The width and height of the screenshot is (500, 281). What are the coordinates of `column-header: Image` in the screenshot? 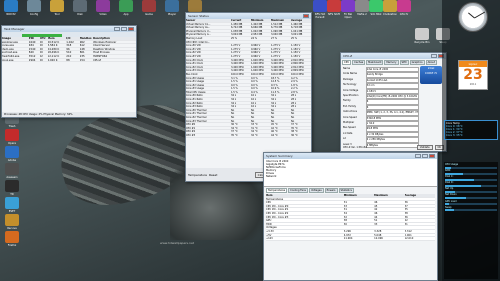 It's located at (15, 38).